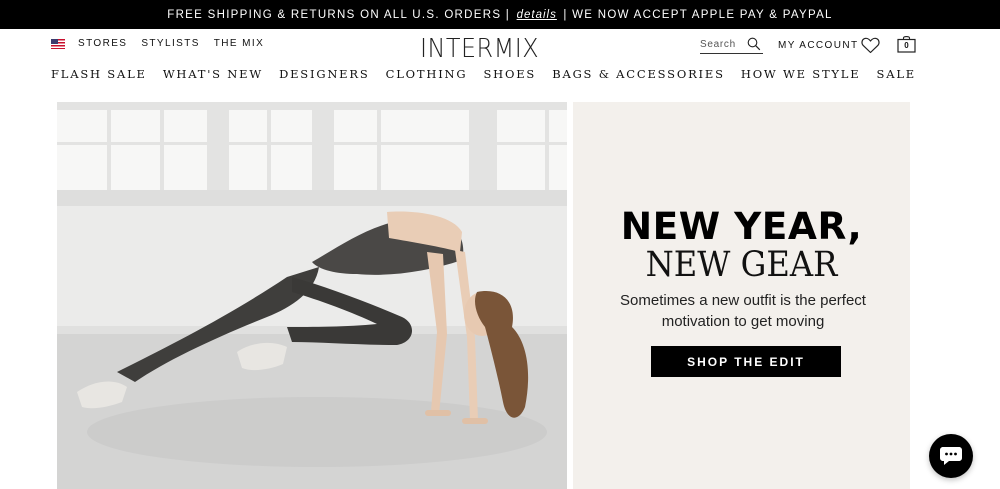 Image resolution: width=1000 pixels, height=489 pixels. I want to click on us-flag-icon, so click(58, 43).